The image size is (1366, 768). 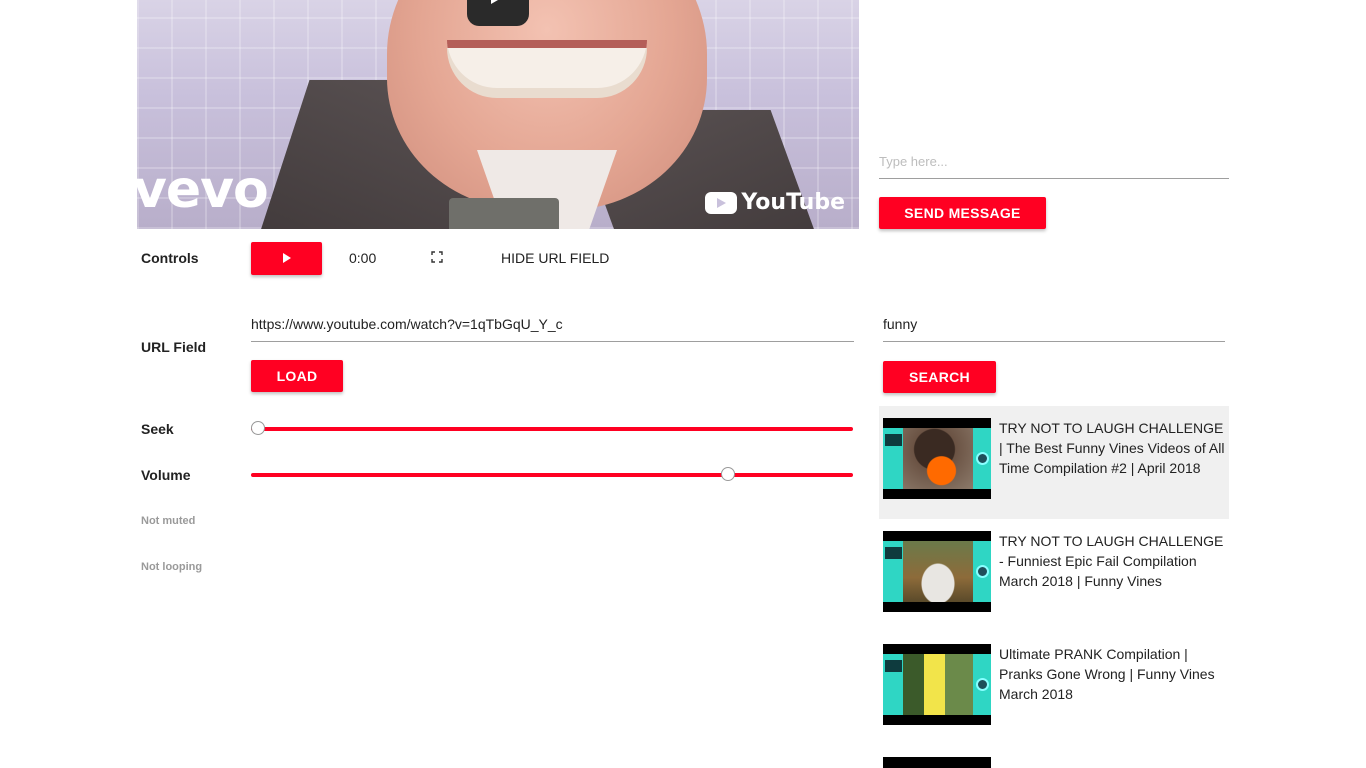 What do you see at coordinates (728, 474) in the screenshot?
I see `volume-slider-thumb` at bounding box center [728, 474].